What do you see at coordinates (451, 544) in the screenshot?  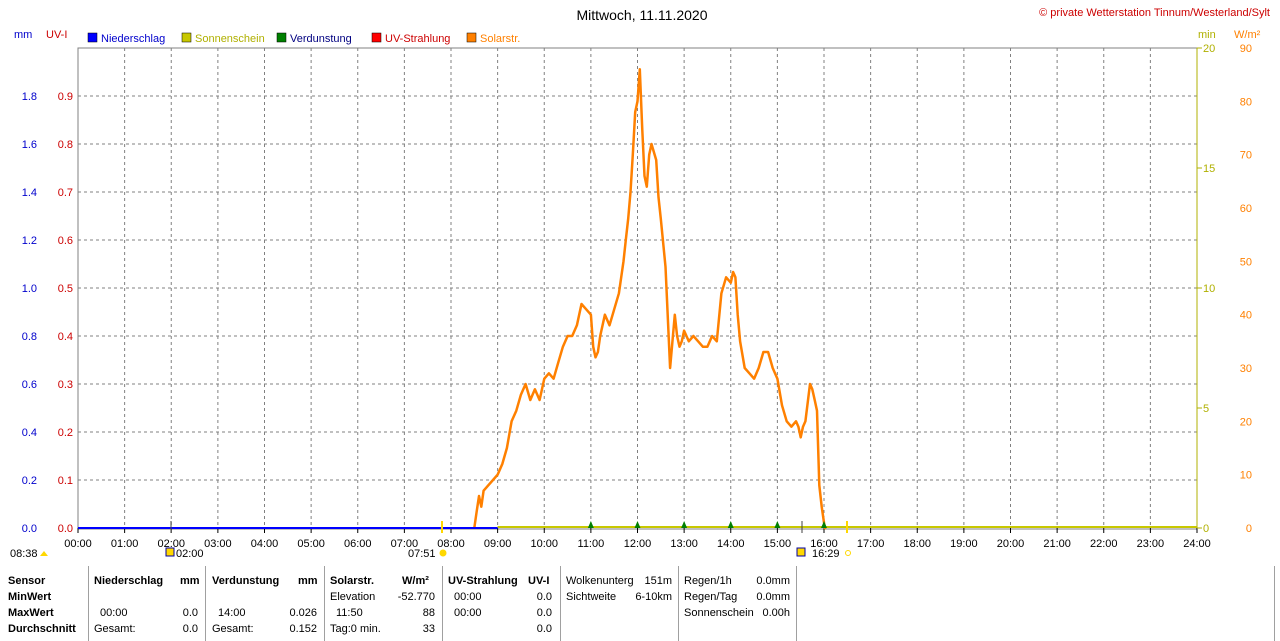 I see `x-tick-label: 08:00` at bounding box center [451, 544].